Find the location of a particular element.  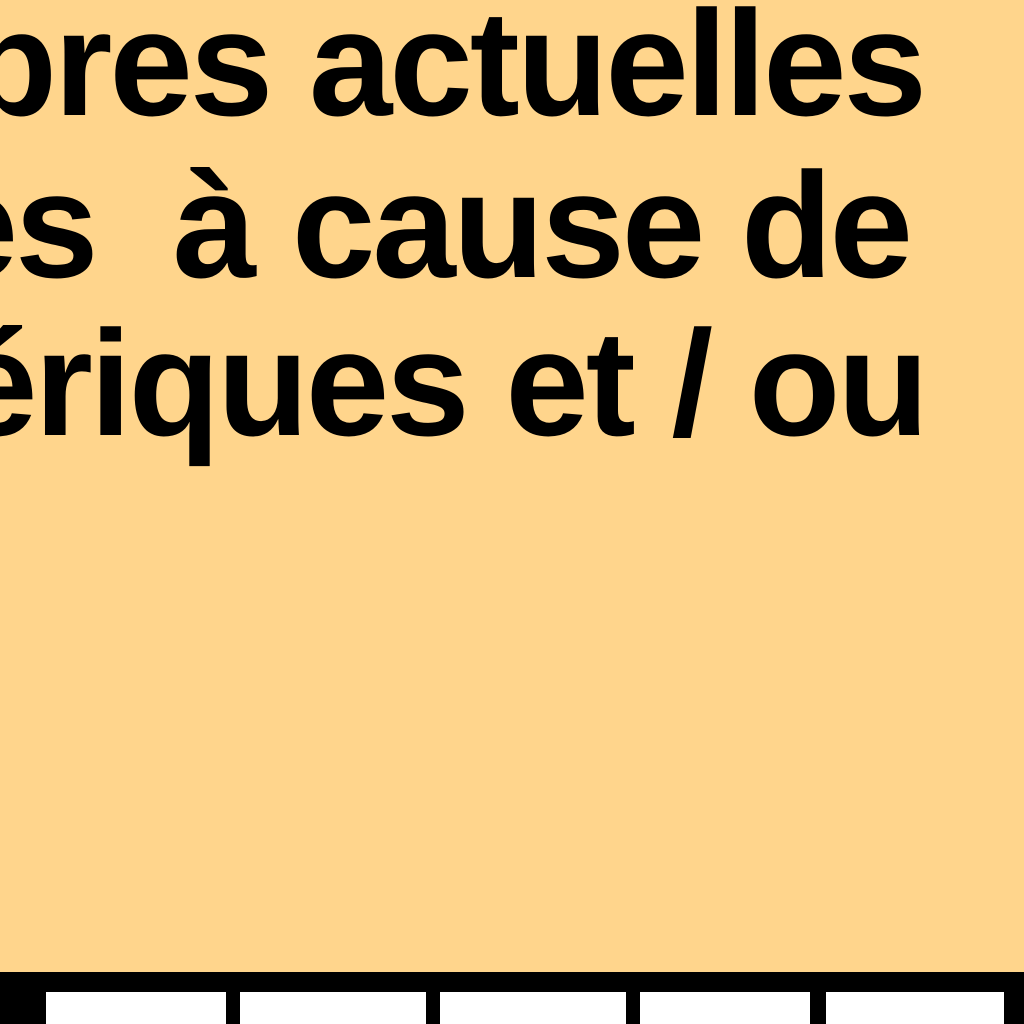

bottom-toolbar is located at coordinates (512, 998).